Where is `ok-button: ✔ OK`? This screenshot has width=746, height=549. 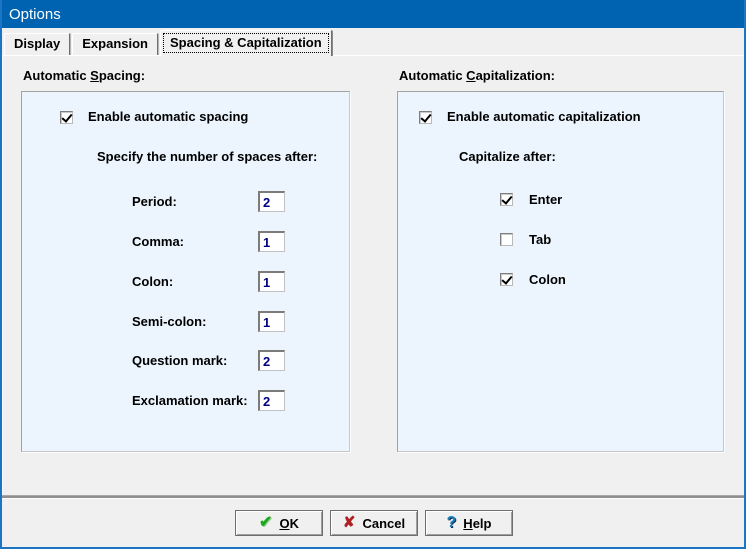
ok-button: ✔ OK is located at coordinates (279, 523).